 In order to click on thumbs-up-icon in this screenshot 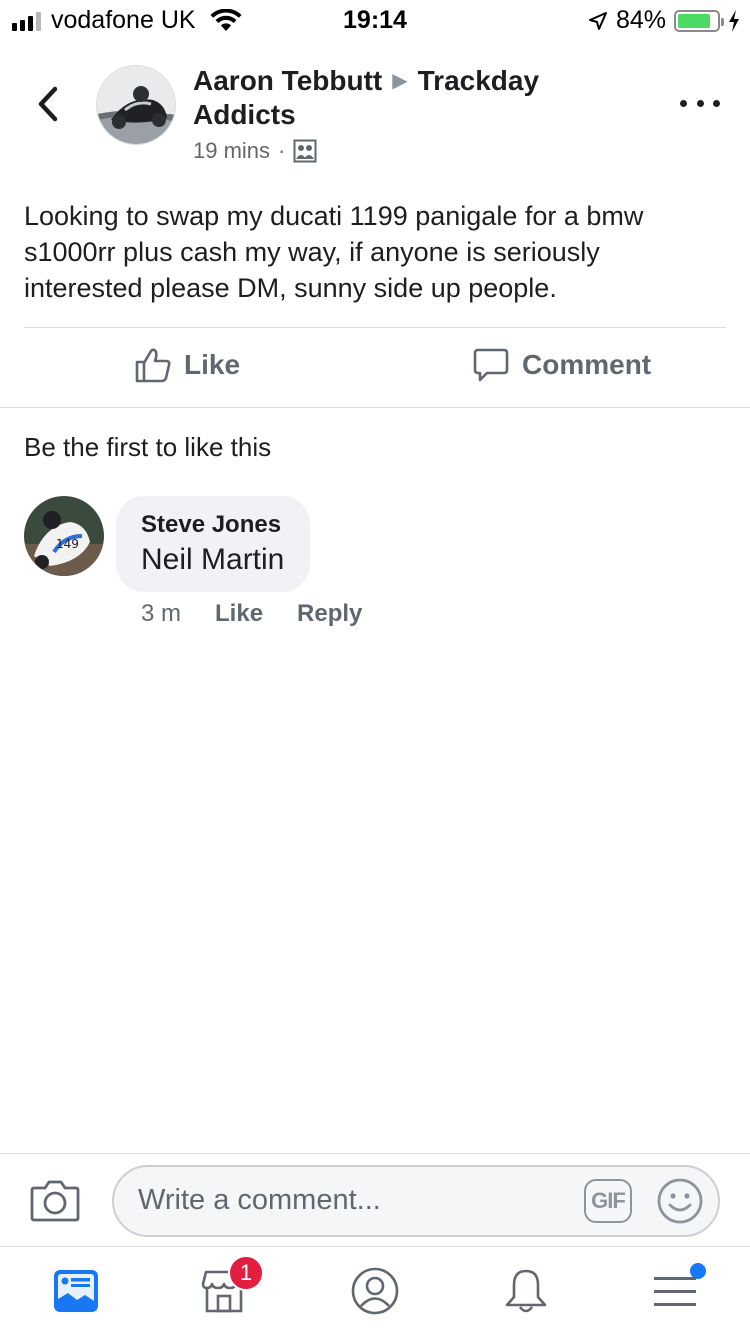, I will do `click(153, 365)`.